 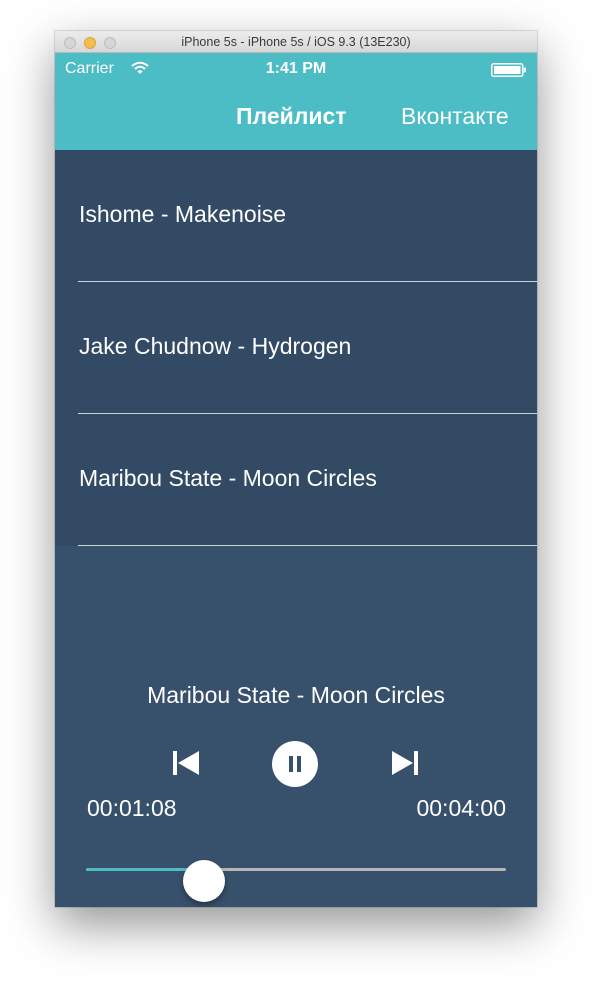 I want to click on pause-icon, so click(x=295, y=764).